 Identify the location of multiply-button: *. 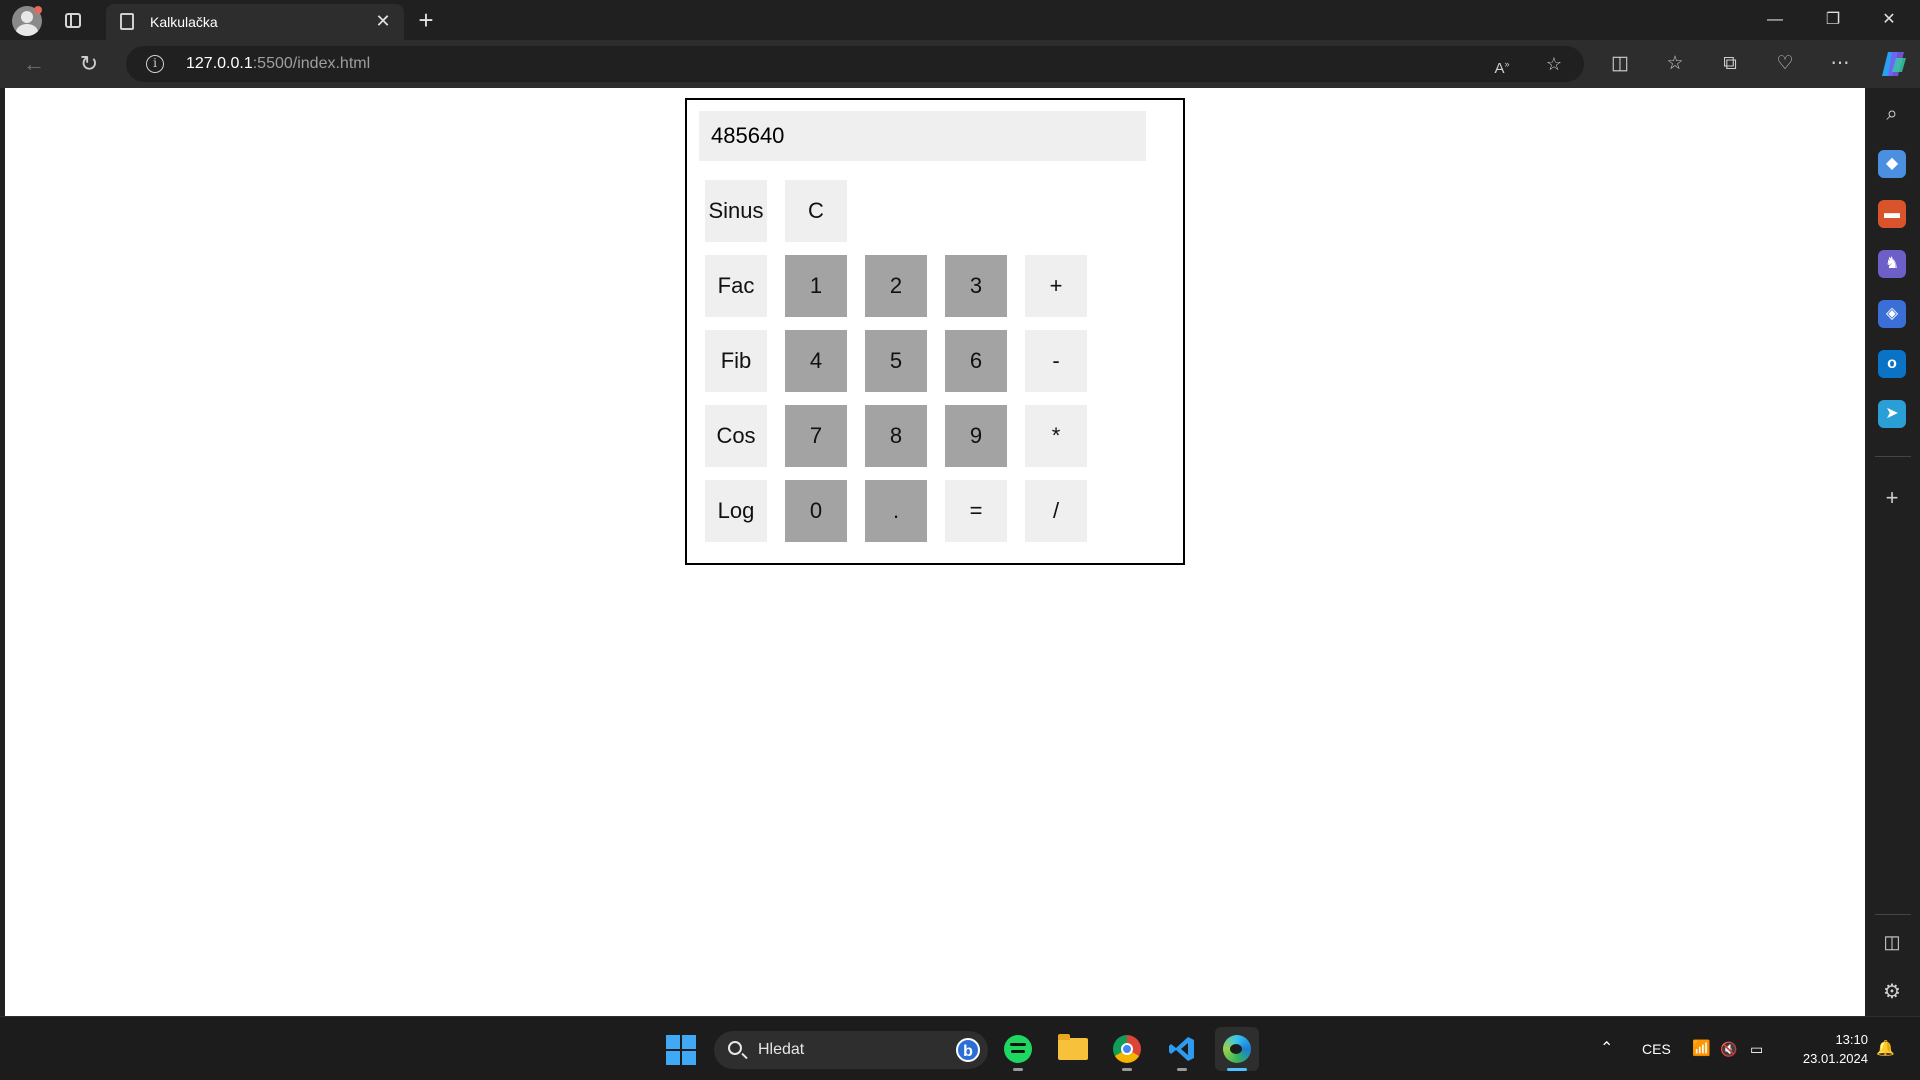
(1056, 436).